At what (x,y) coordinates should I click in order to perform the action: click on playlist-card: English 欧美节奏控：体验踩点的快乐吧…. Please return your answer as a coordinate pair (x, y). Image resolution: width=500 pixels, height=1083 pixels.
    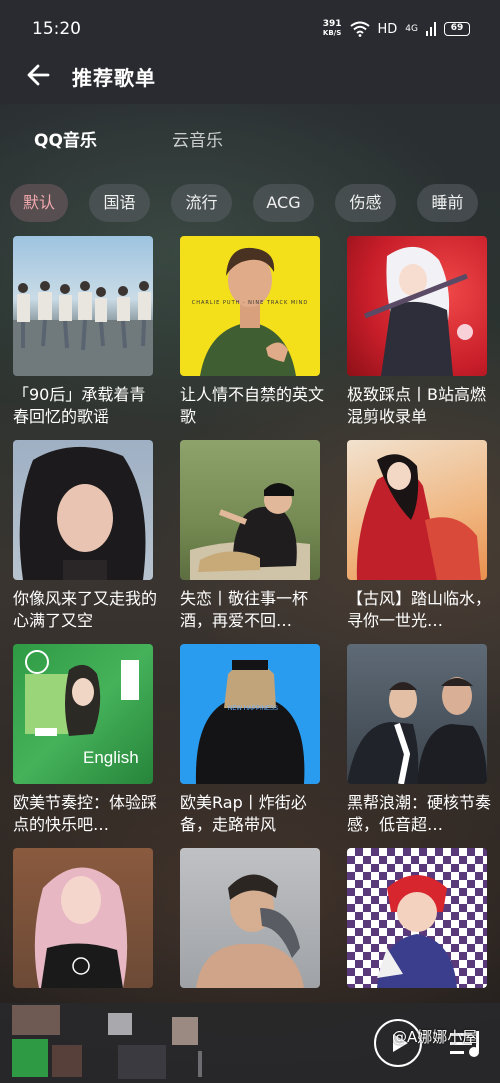
    Looking at the image, I should click on (85, 740).